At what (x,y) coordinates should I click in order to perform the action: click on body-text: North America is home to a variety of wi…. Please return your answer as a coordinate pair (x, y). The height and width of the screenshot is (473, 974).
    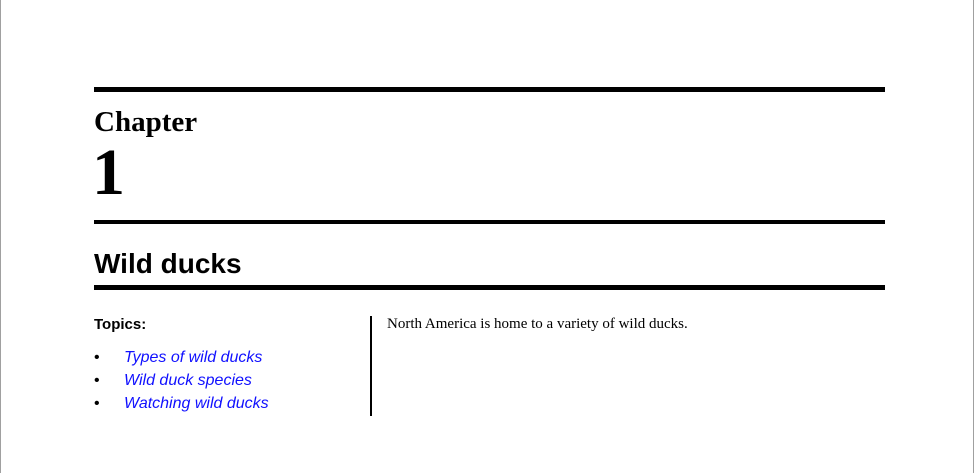
    Looking at the image, I should click on (537, 324).